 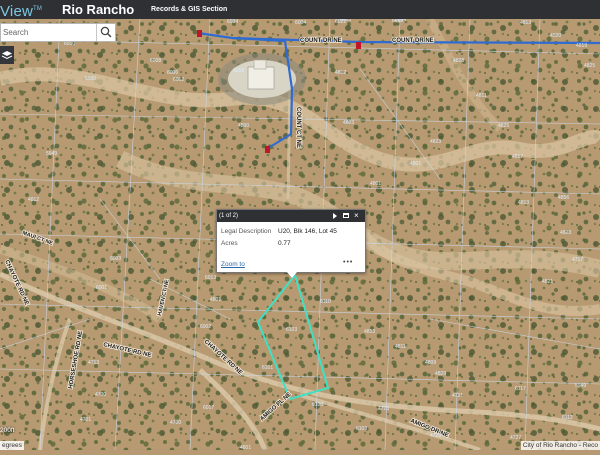 I want to click on parcel-number-label: 4819, so click(x=581, y=46).